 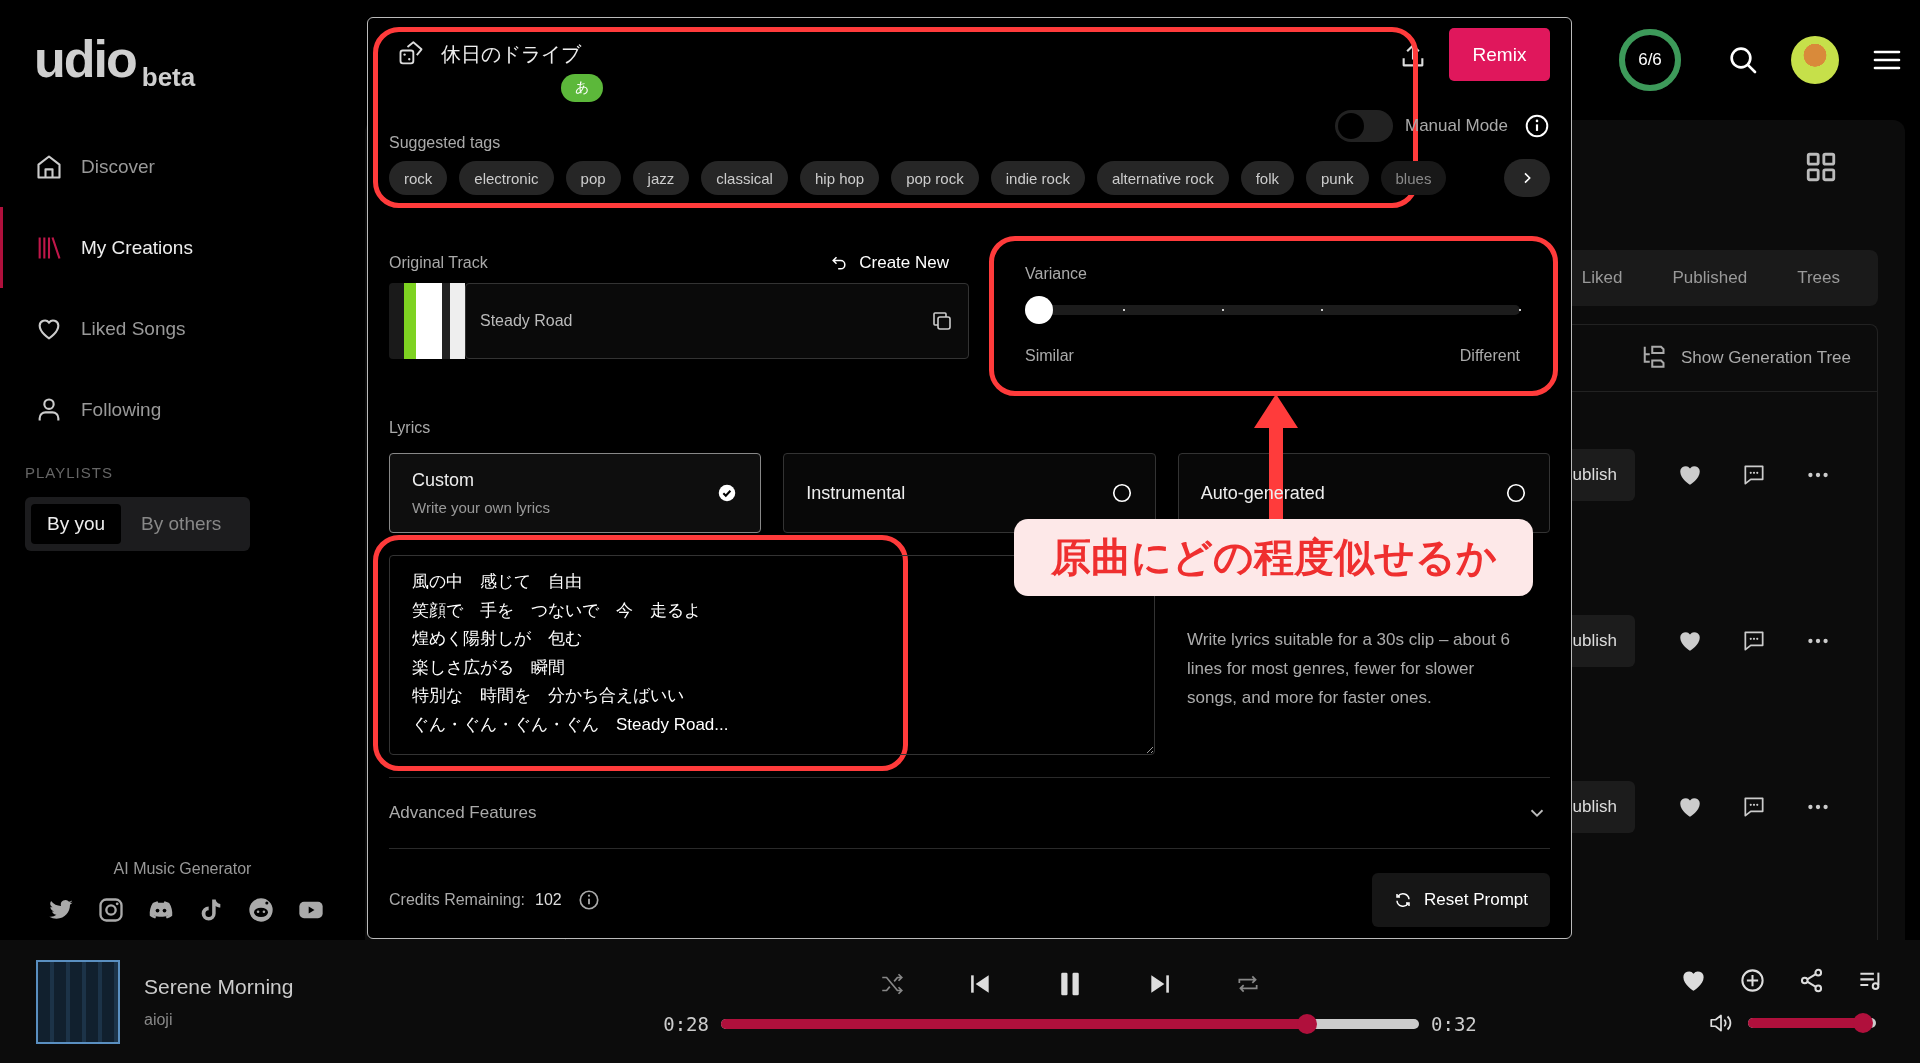 I want to click on variance-label: Variance, so click(x=1056, y=273).